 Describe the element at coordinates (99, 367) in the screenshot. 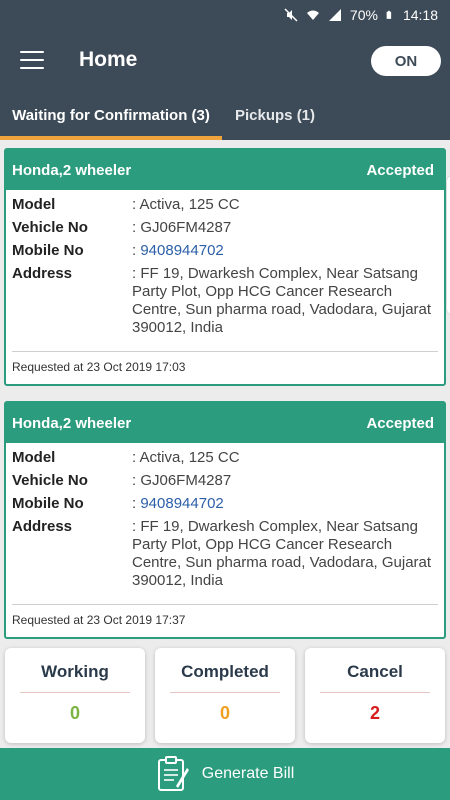

I see `requested-time: Requested at 23 Oct 2019 17:03` at that location.